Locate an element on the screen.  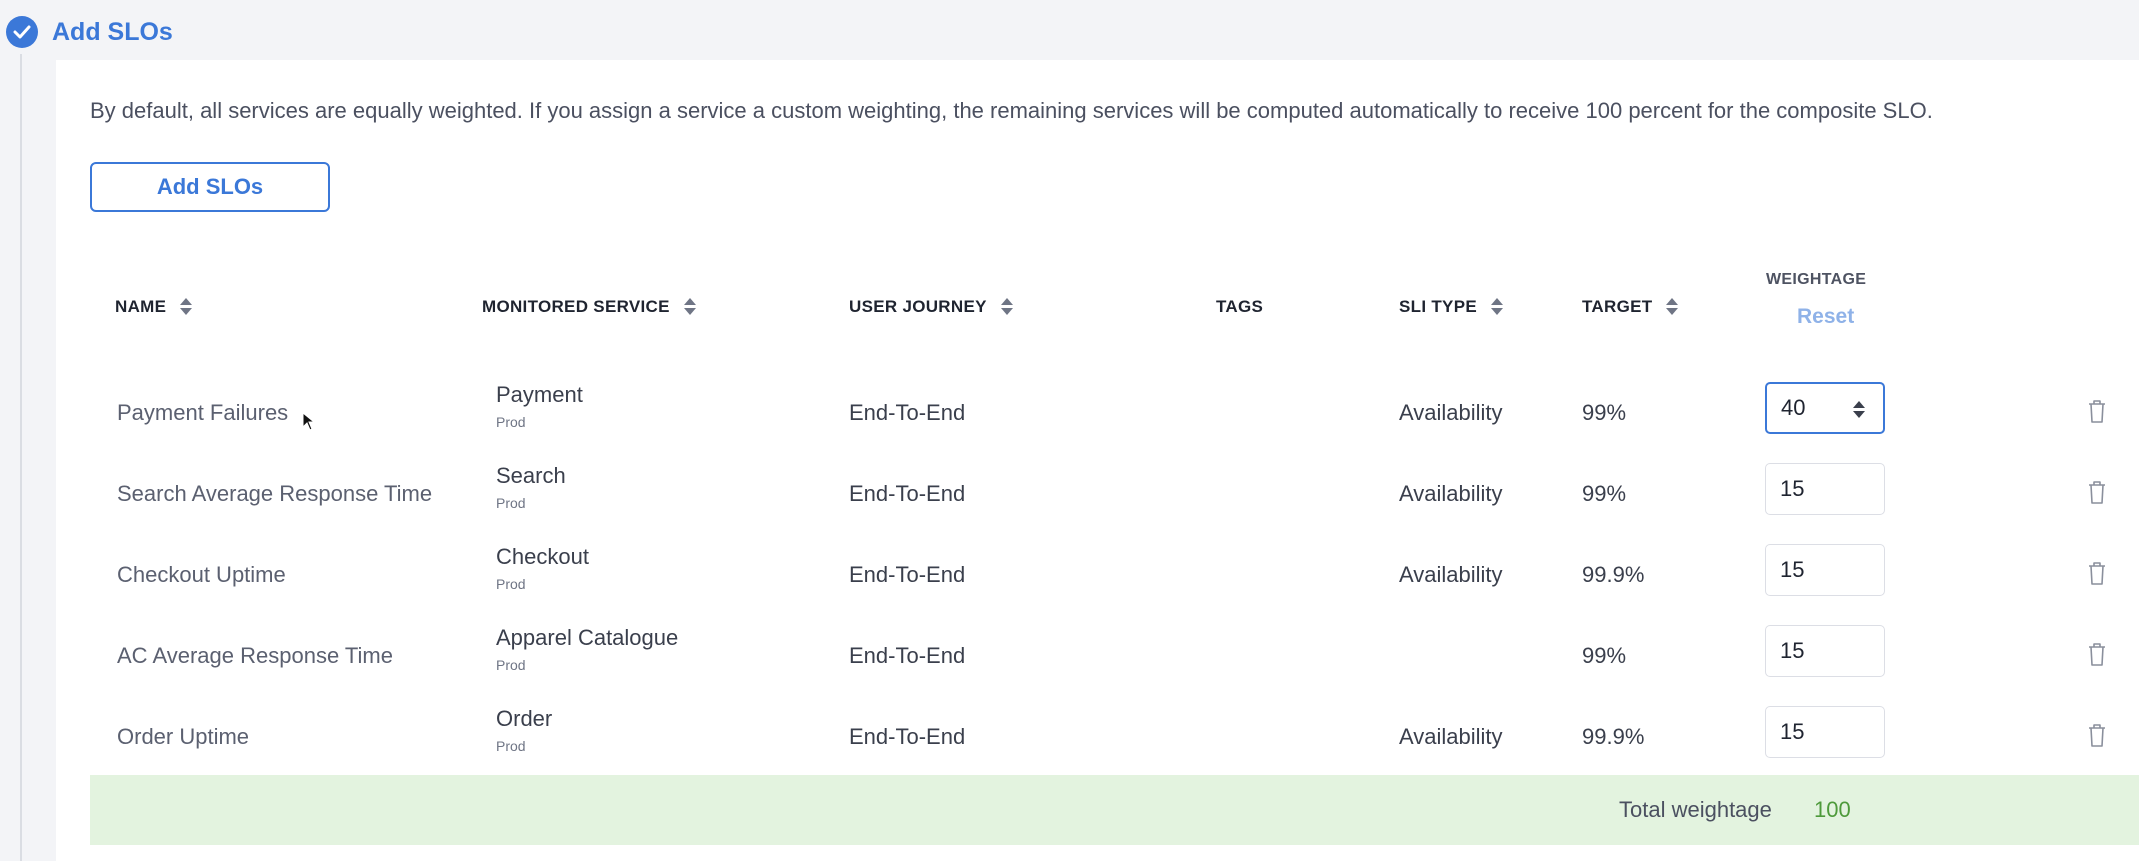
weightage-value: 40 is located at coordinates (1793, 407).